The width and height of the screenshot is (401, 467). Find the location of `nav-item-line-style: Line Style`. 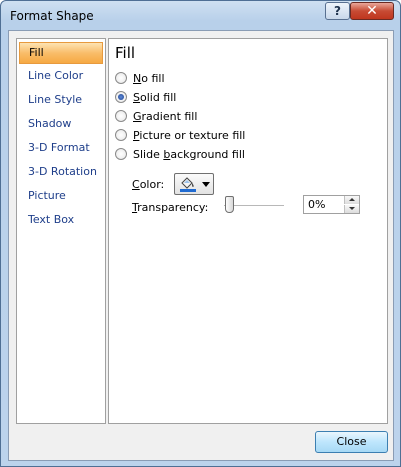

nav-item-line-style: Line Style is located at coordinates (61, 100).